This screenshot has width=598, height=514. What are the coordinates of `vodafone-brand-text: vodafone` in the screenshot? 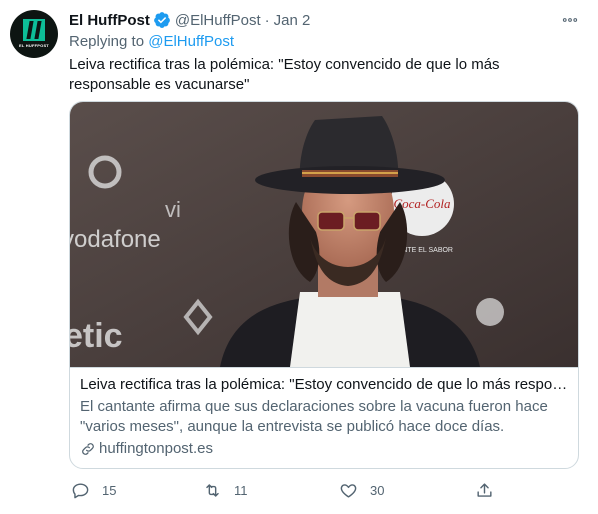 It's located at (115, 239).